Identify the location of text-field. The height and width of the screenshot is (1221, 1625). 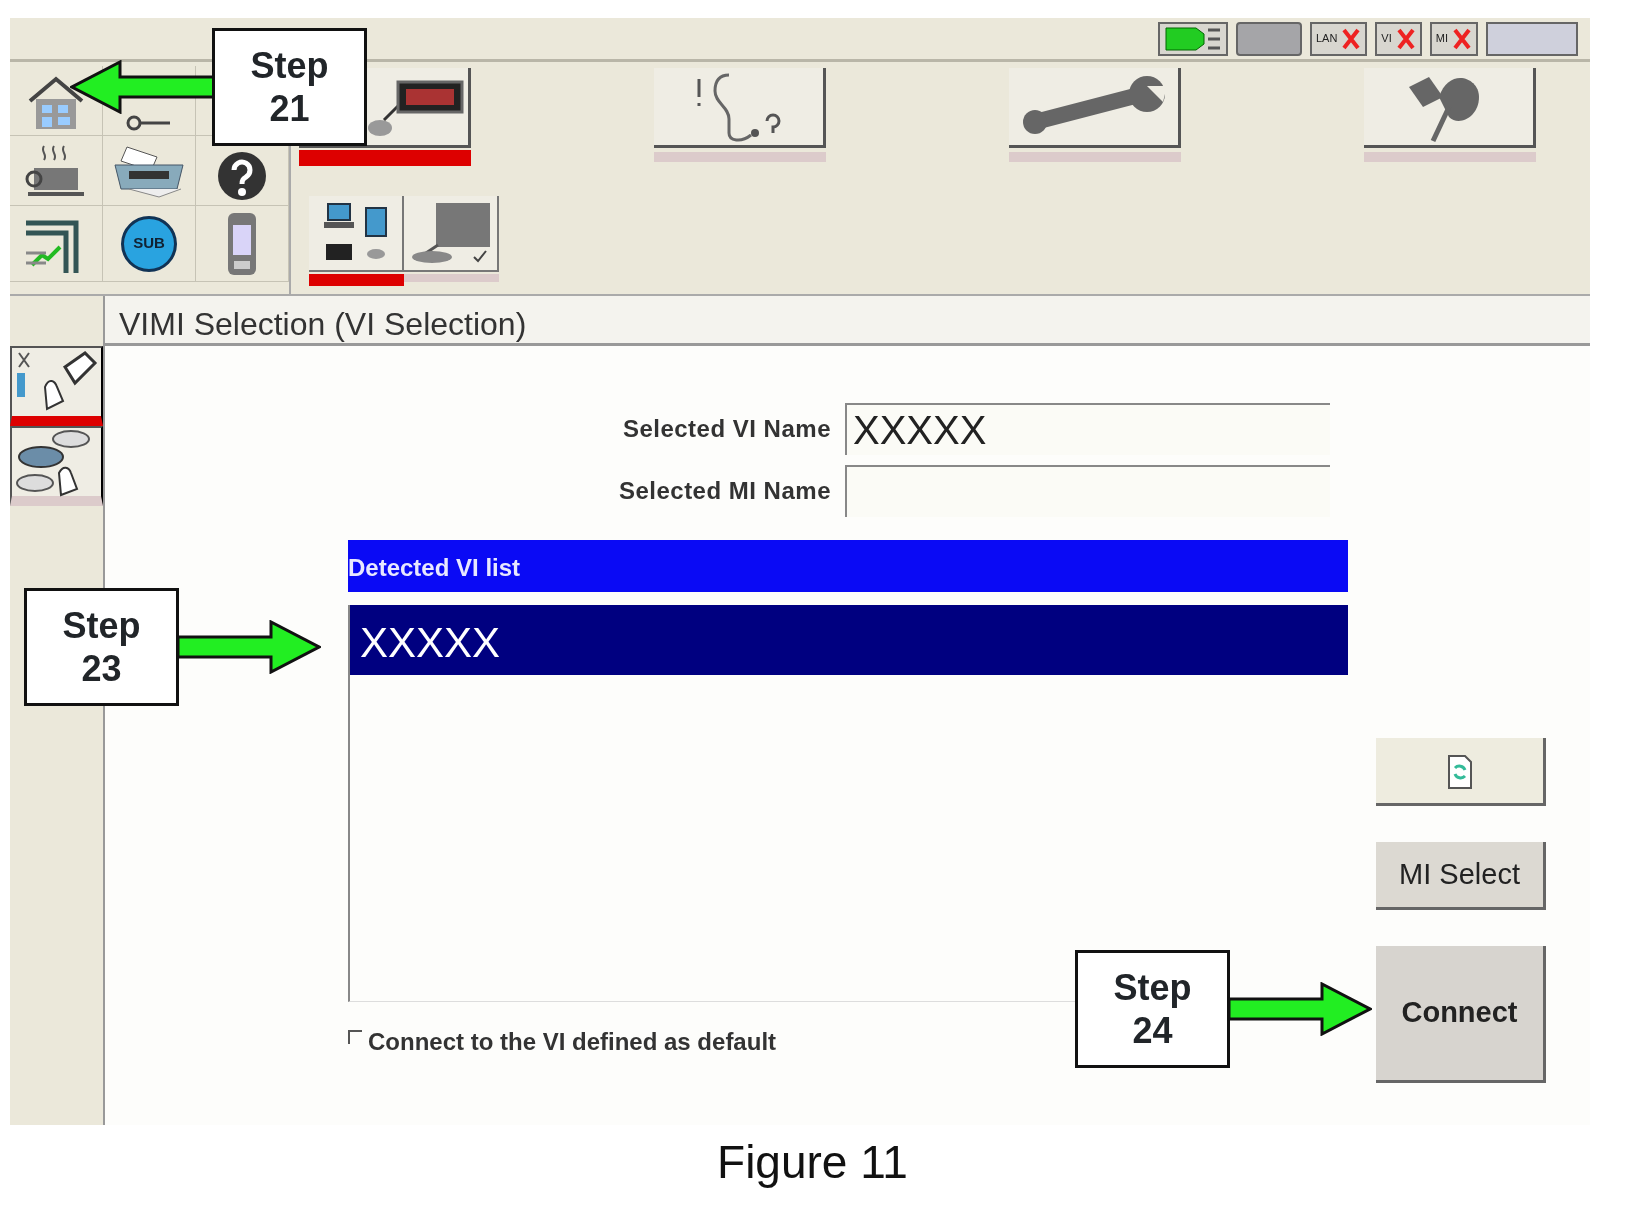
(1087, 491).